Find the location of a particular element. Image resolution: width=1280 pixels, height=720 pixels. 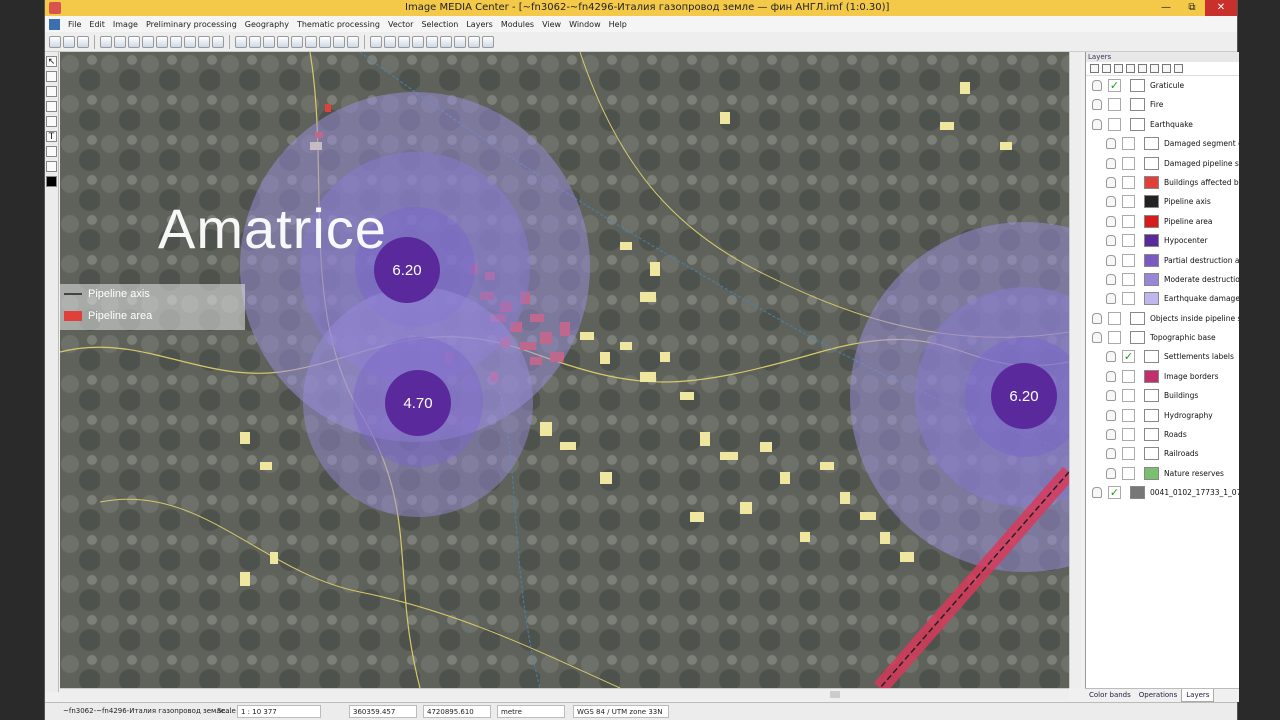

layer-row: Pipeline axis is located at coordinates (1162, 201).